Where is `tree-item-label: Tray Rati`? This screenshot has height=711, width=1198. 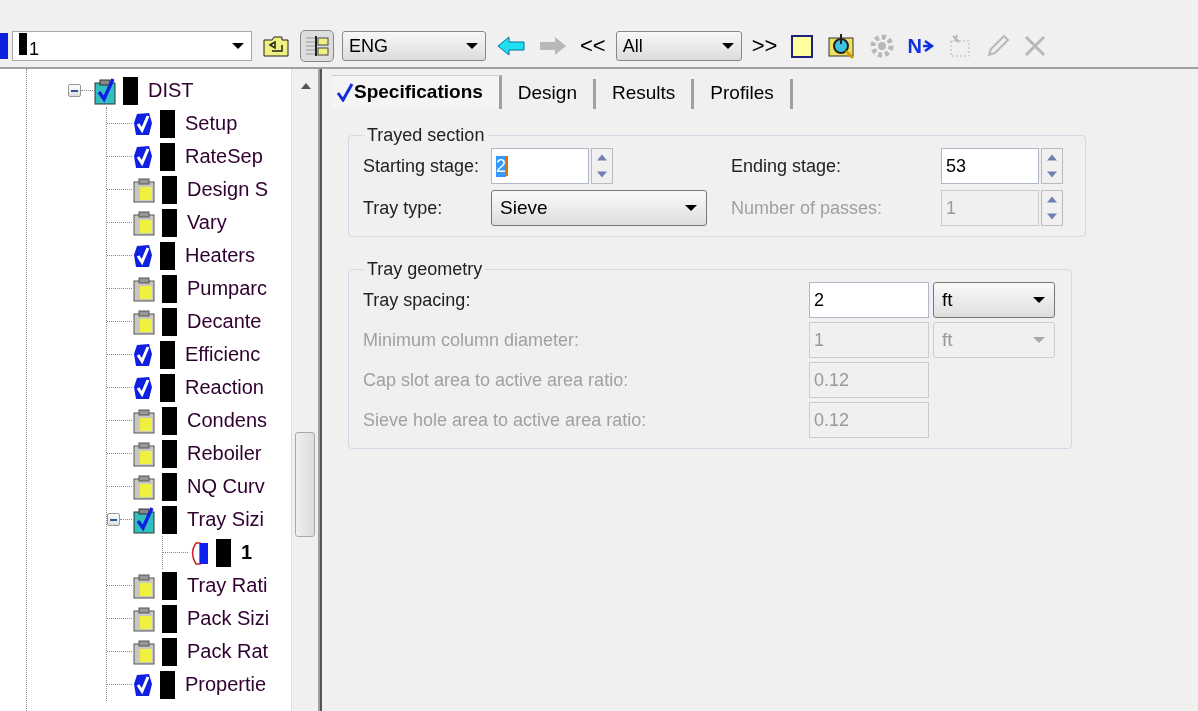 tree-item-label: Tray Rati is located at coordinates (227, 585).